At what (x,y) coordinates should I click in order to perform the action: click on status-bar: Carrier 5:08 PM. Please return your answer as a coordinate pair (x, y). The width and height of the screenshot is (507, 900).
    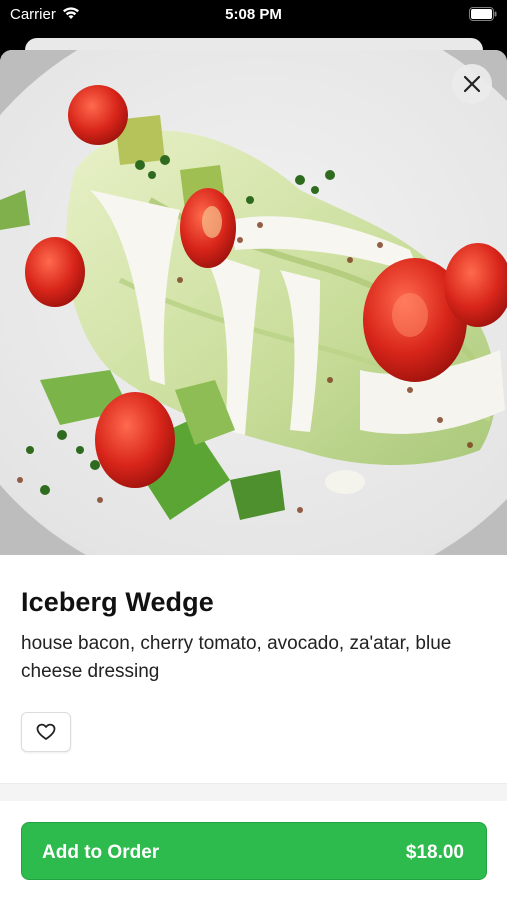
    Looking at the image, I should click on (253, 15).